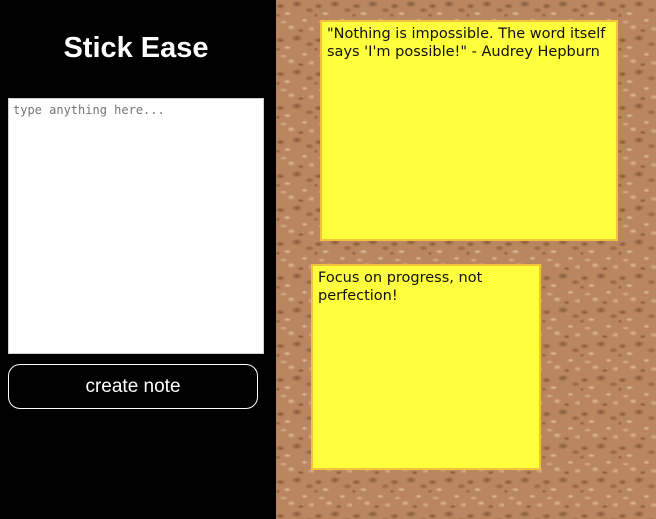 The width and height of the screenshot is (656, 519). I want to click on create-note-button: create note, so click(133, 386).